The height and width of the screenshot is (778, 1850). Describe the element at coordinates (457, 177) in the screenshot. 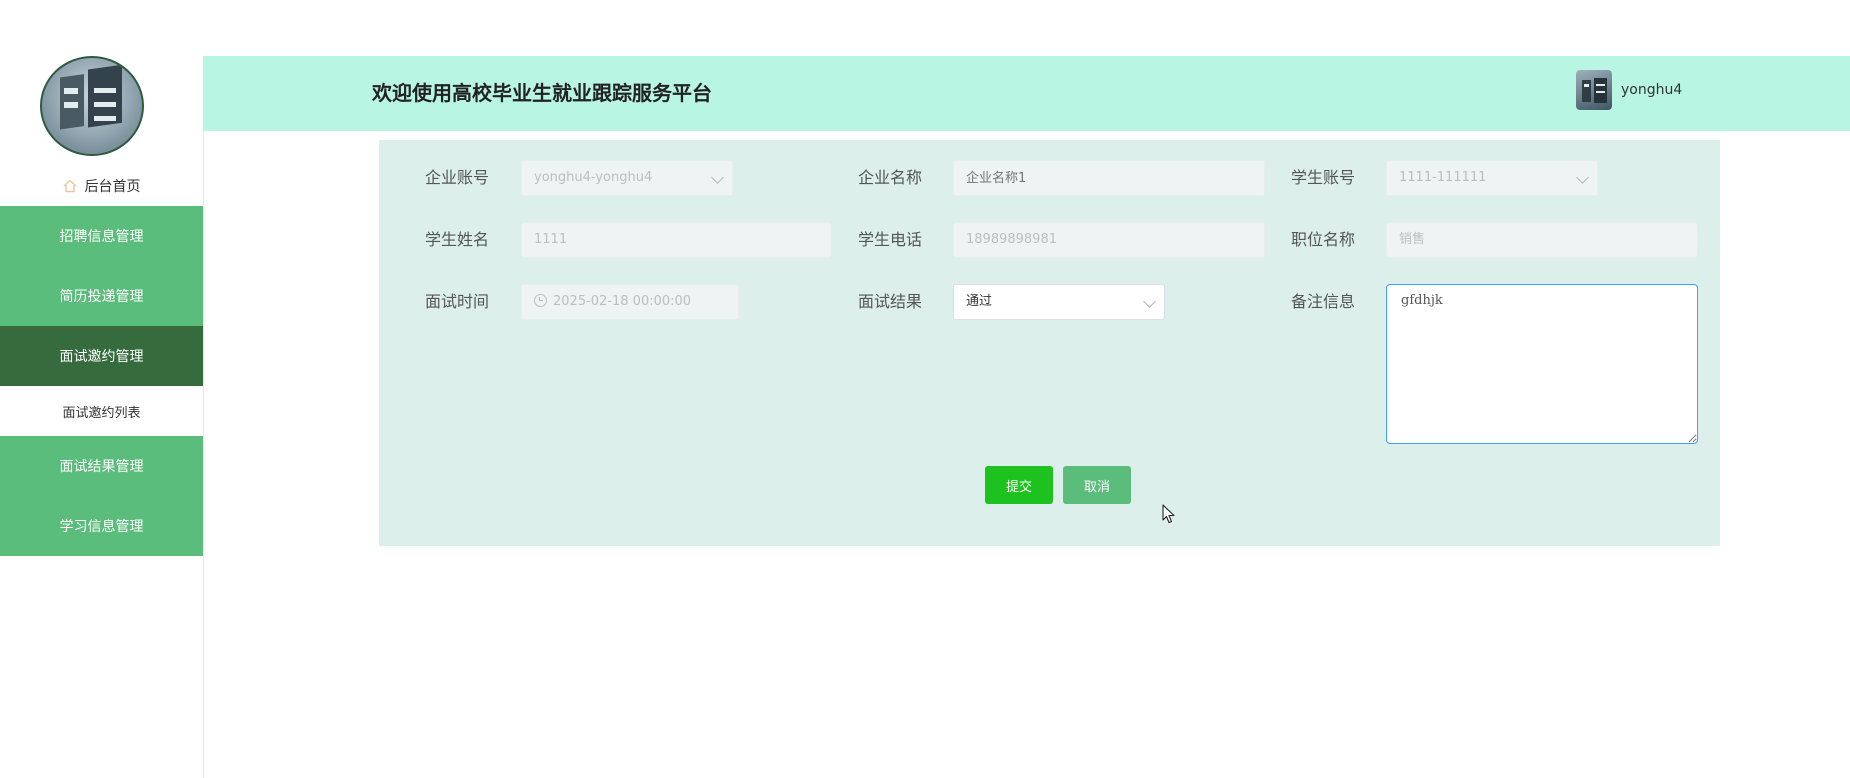

I see `company-account-label: 企业账号` at that location.